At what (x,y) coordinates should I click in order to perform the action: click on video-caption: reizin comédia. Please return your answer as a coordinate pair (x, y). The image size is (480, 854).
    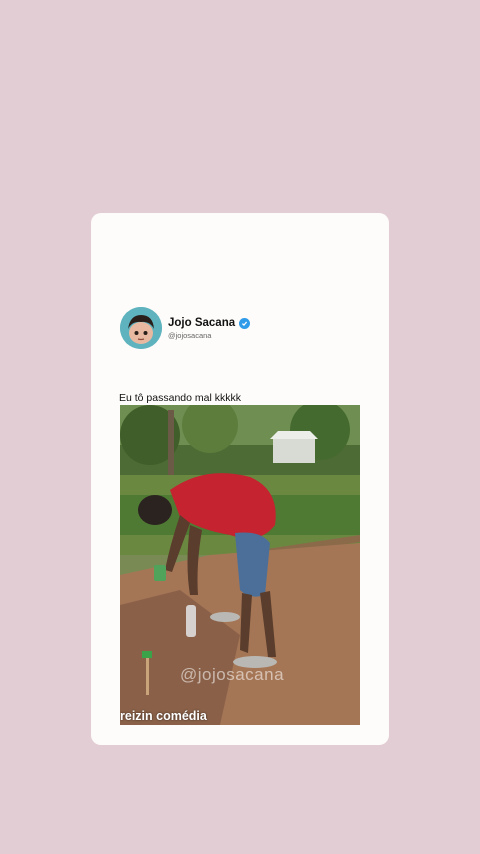
    Looking at the image, I should click on (163, 716).